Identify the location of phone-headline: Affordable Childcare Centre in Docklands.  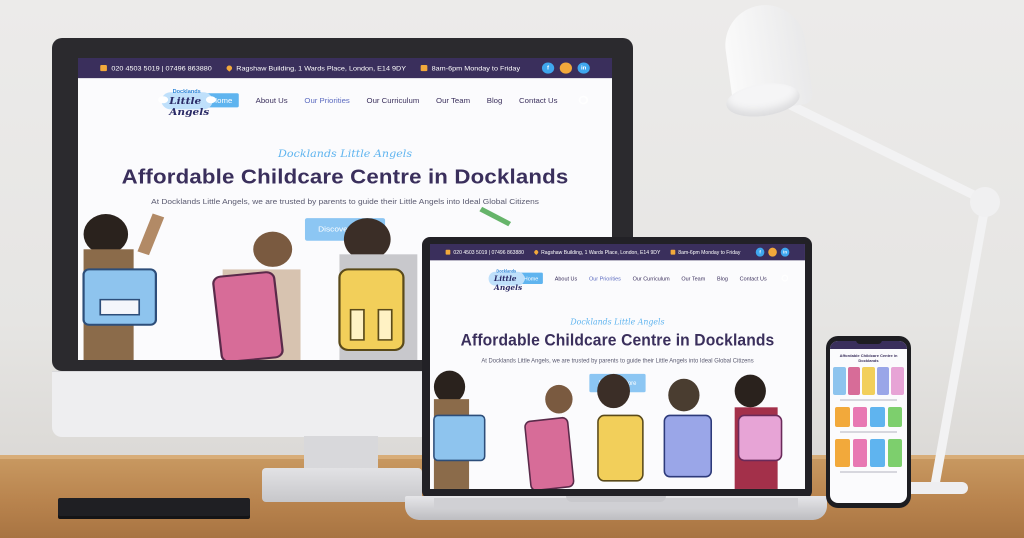
(868, 358).